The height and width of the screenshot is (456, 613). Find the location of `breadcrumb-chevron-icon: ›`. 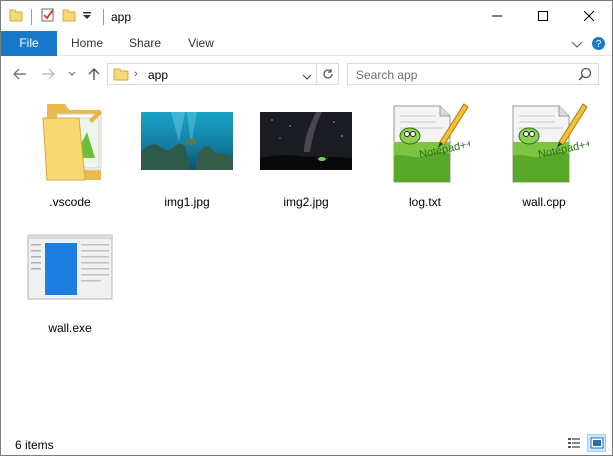

breadcrumb-chevron-icon: › is located at coordinates (136, 74).